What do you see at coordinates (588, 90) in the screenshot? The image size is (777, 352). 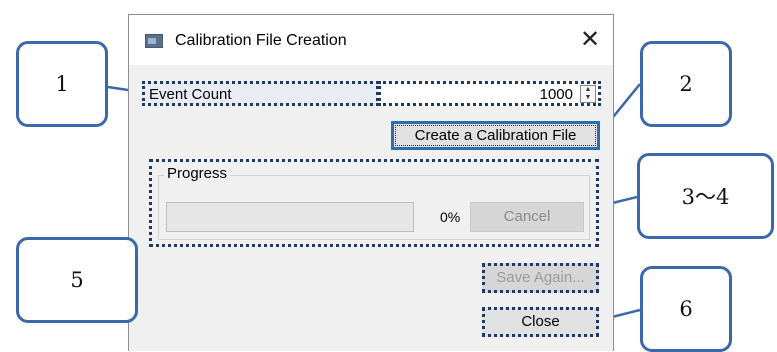 I see `spin-up-icon: ▲` at bounding box center [588, 90].